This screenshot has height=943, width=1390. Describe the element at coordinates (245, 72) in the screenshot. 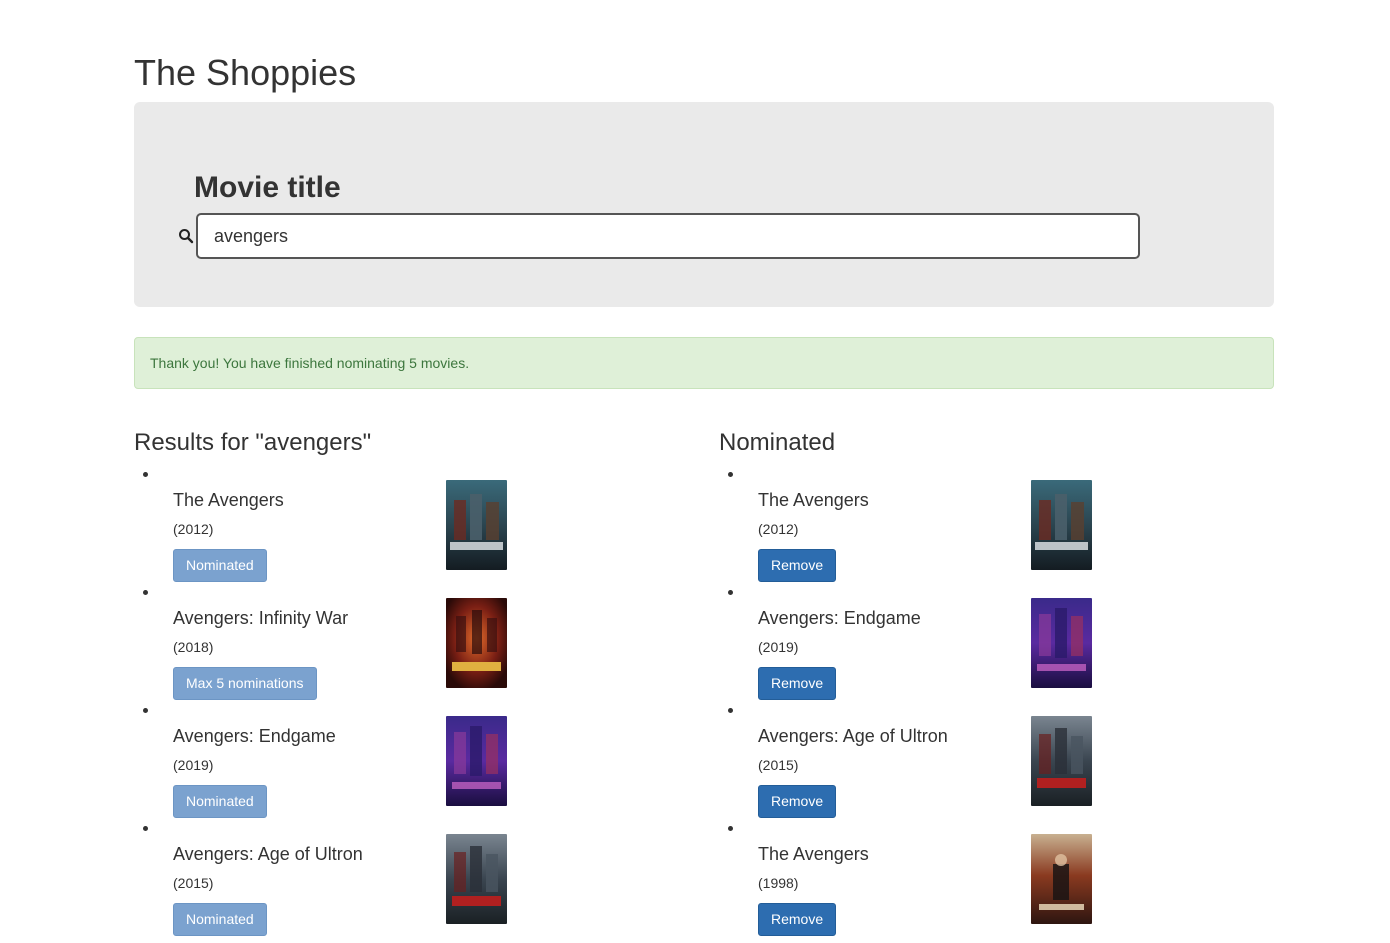

I see `page-title: The Shoppies` at that location.